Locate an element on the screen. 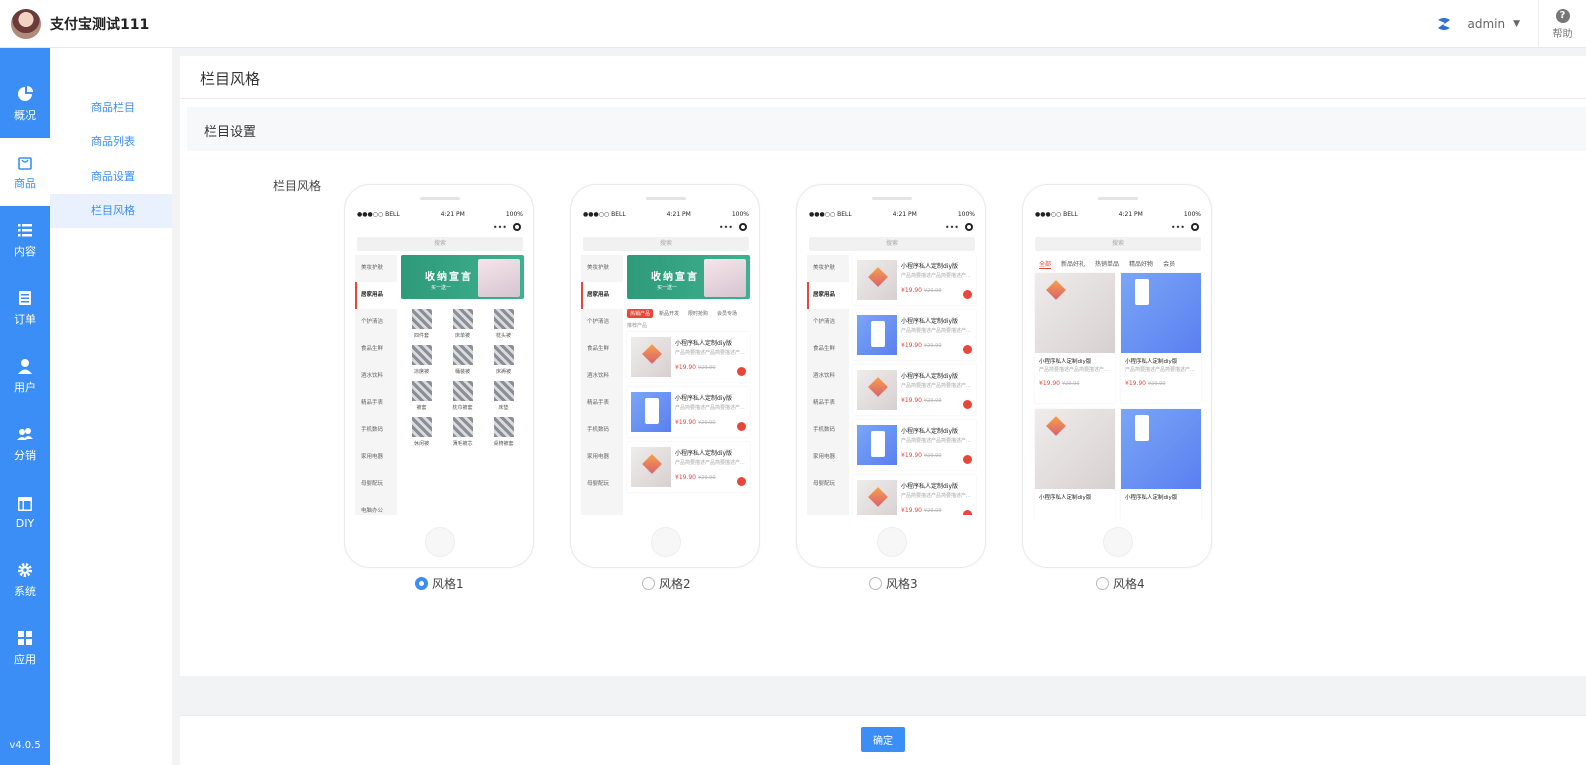  chevron-down-icon: ▼ is located at coordinates (1516, 24).